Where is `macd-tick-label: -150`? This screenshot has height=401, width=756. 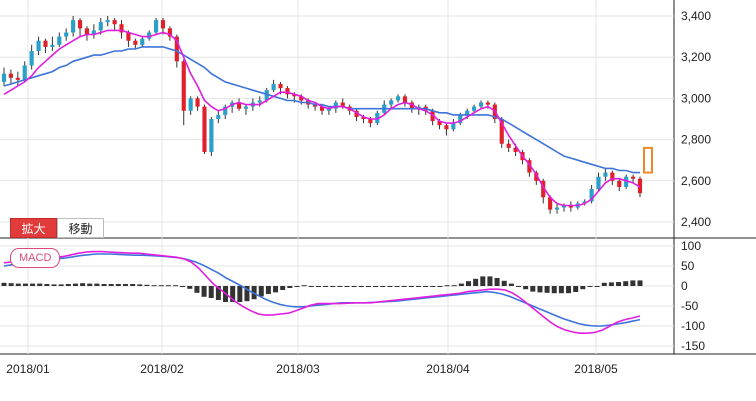
macd-tick-label: -150 is located at coordinates (693, 346).